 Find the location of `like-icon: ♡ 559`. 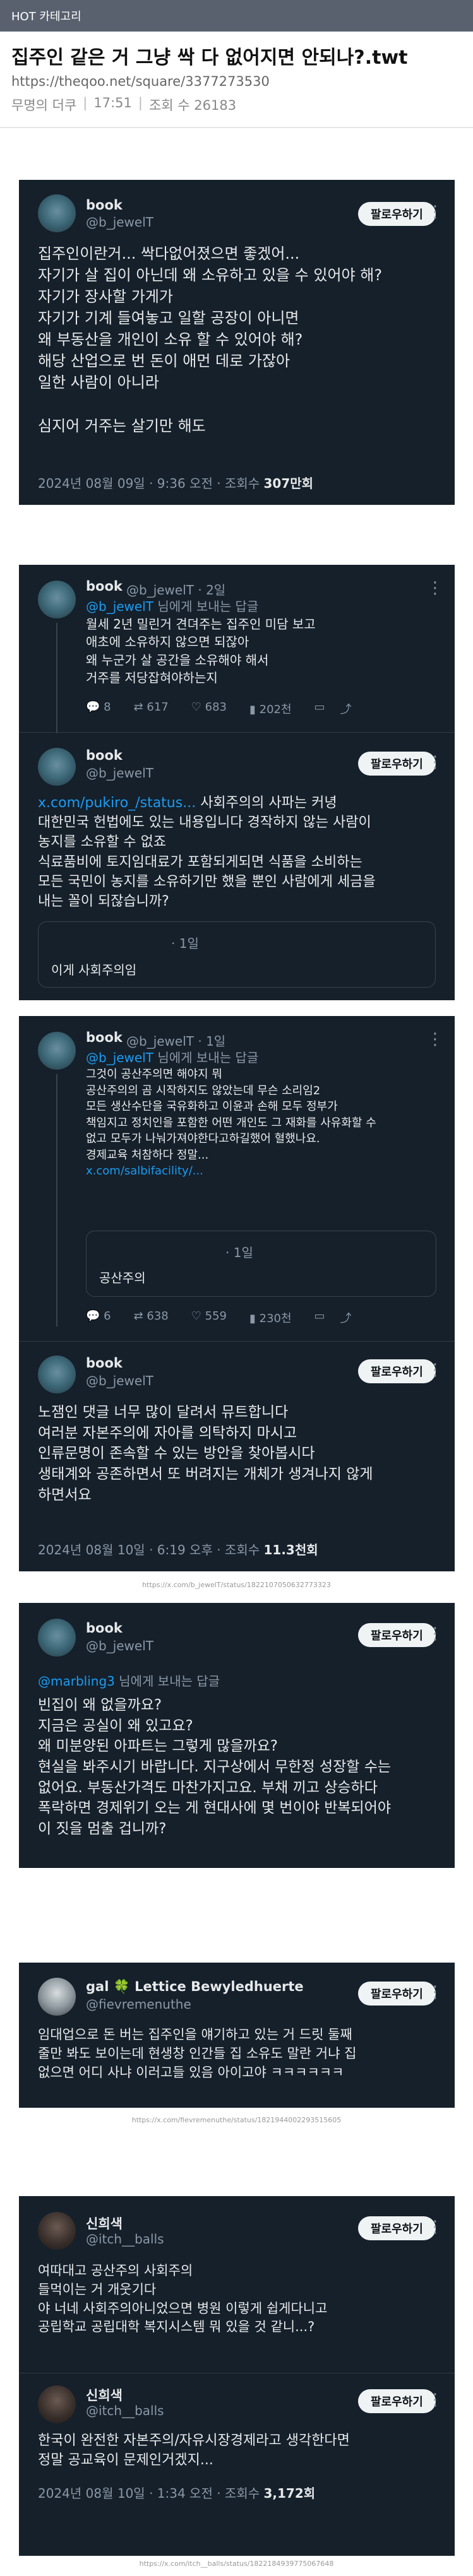

like-icon: ♡ 559 is located at coordinates (209, 1317).